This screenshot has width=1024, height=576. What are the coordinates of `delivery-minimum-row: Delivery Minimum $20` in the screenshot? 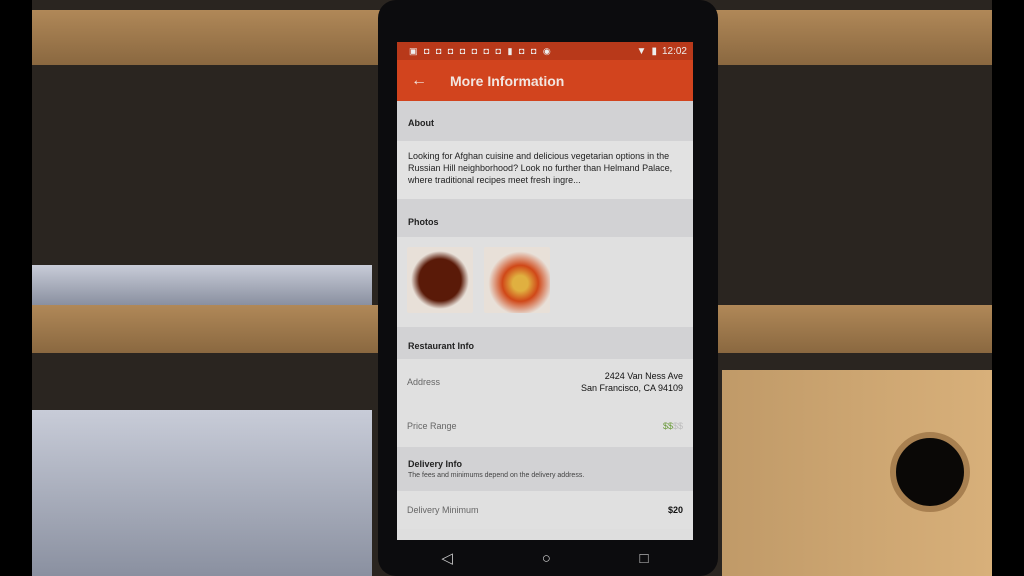 It's located at (545, 510).